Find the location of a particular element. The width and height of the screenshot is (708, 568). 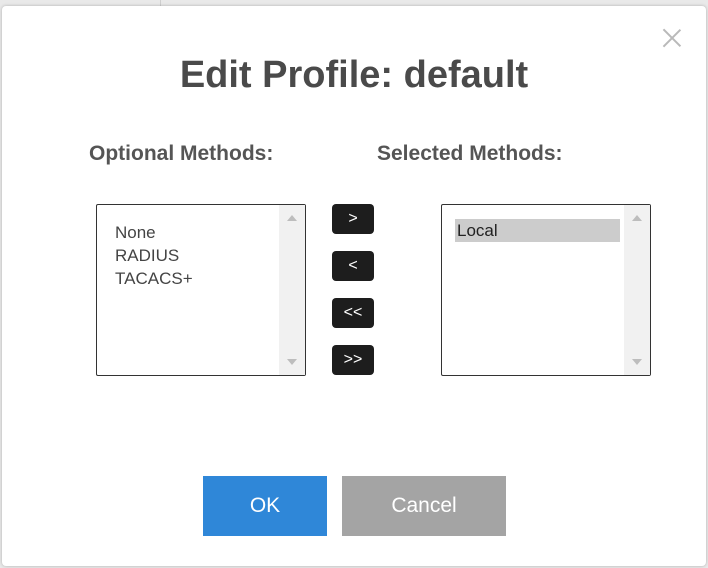

dialog-title: Edit Profile: default is located at coordinates (354, 75).